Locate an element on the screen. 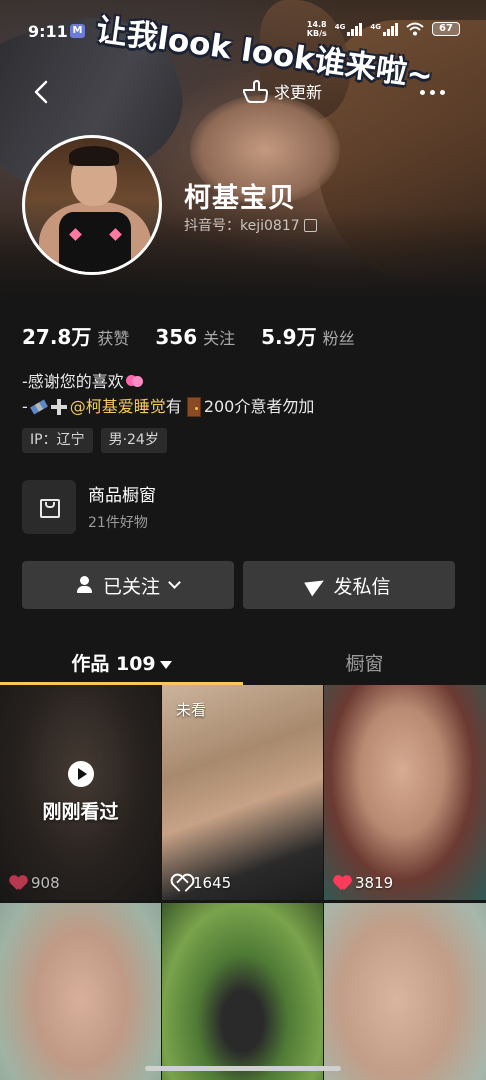 This screenshot has height=1080, width=486. bio-text: 有 is located at coordinates (173, 406).